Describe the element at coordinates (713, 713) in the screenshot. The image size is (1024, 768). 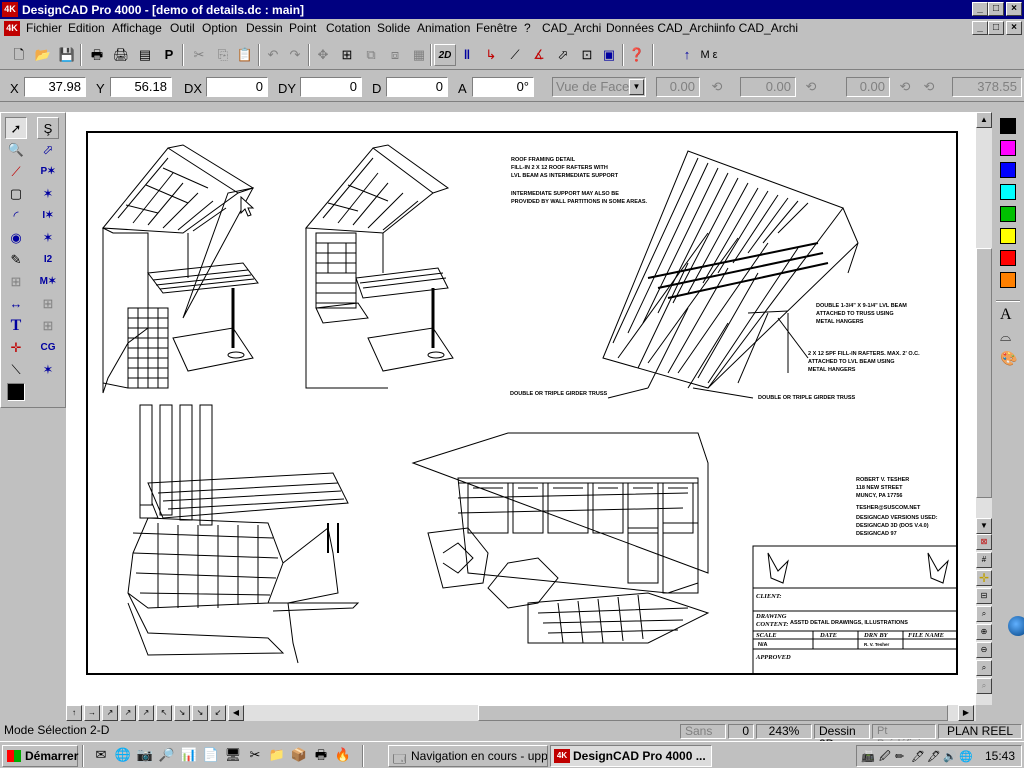
I see `horizontal-scroll-thumb` at that location.